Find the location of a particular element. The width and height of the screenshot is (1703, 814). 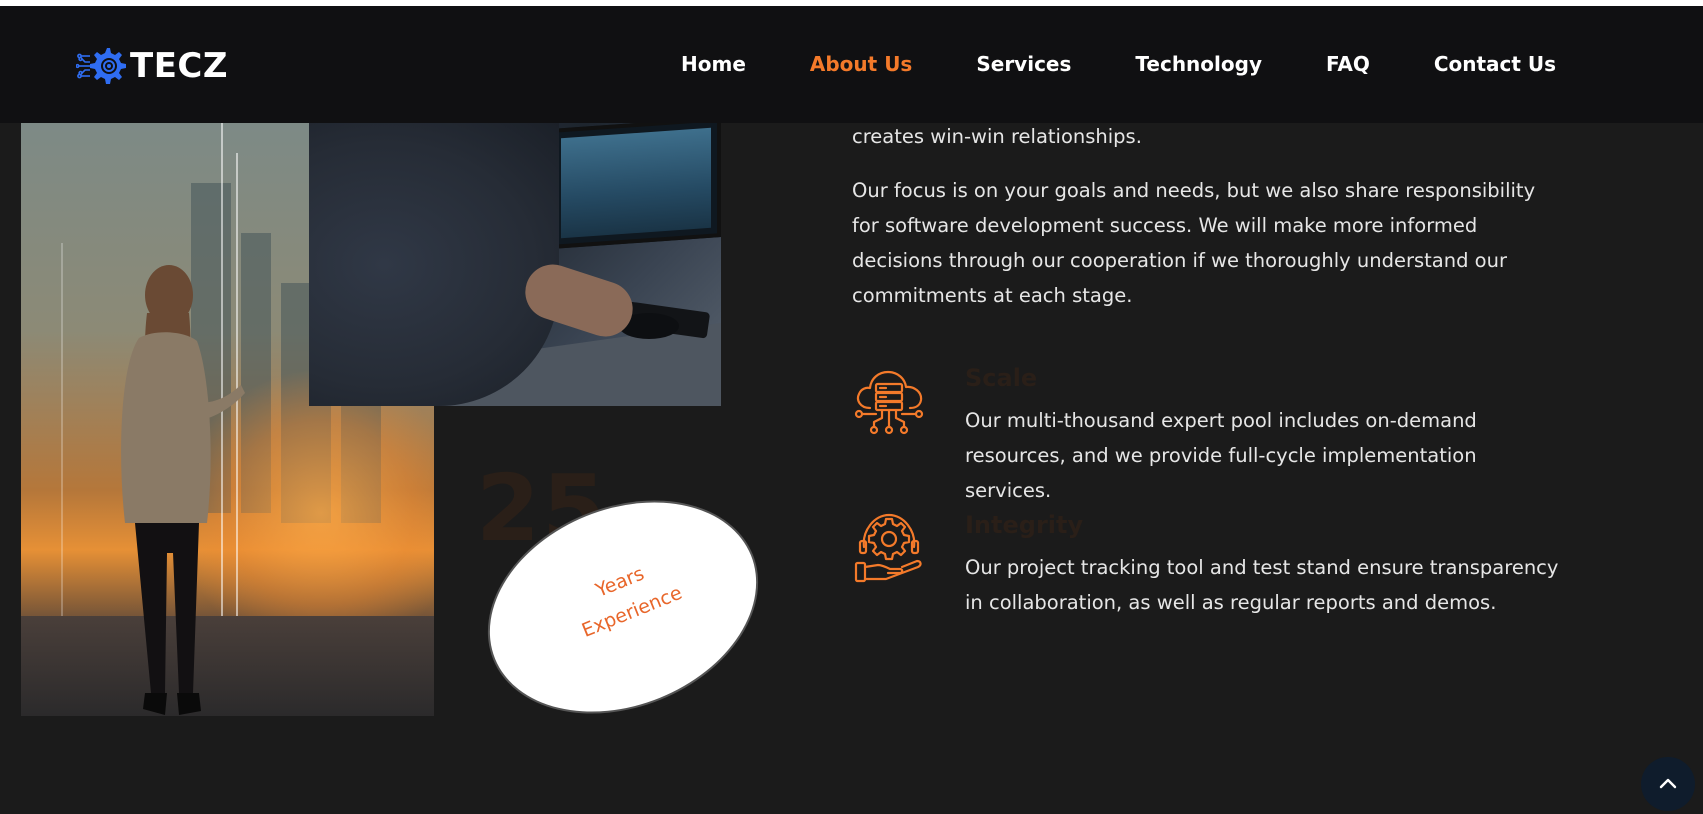

chevron-up-icon is located at coordinates (1668, 783).